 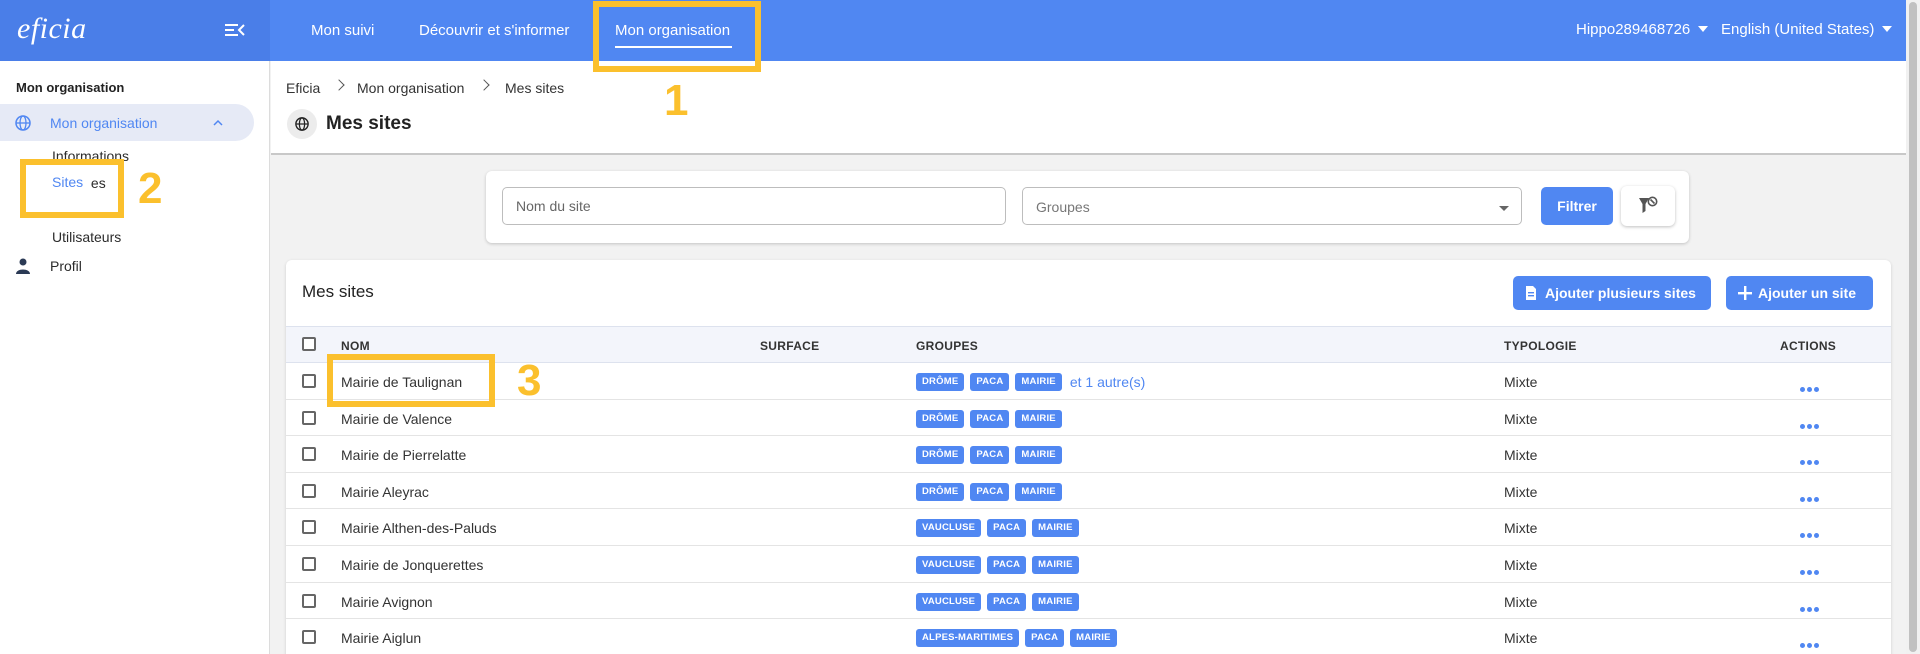 What do you see at coordinates (342, 30) in the screenshot?
I see `nav-mon-suivi: Mon suivi` at bounding box center [342, 30].